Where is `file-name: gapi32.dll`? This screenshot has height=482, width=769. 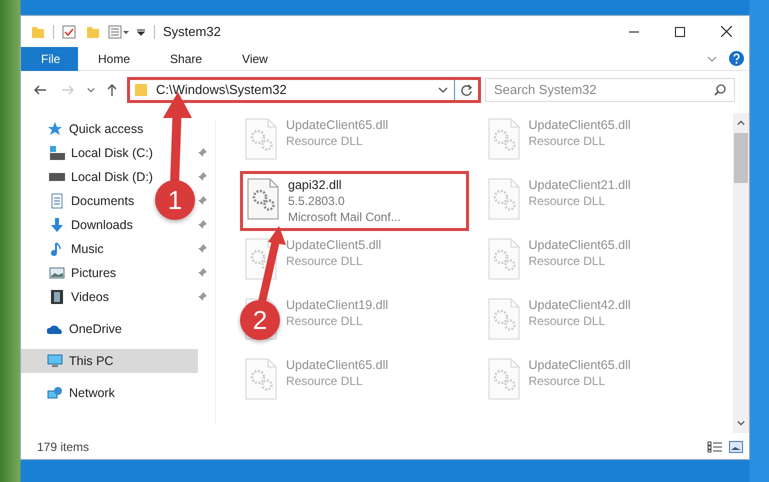 file-name: gapi32.dll is located at coordinates (344, 185).